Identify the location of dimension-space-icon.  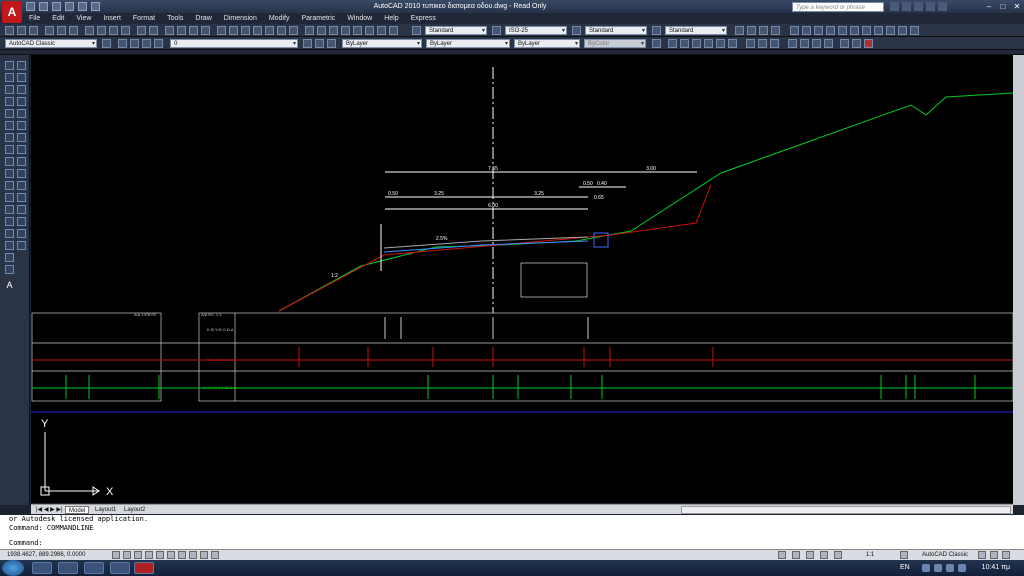
(902, 30).